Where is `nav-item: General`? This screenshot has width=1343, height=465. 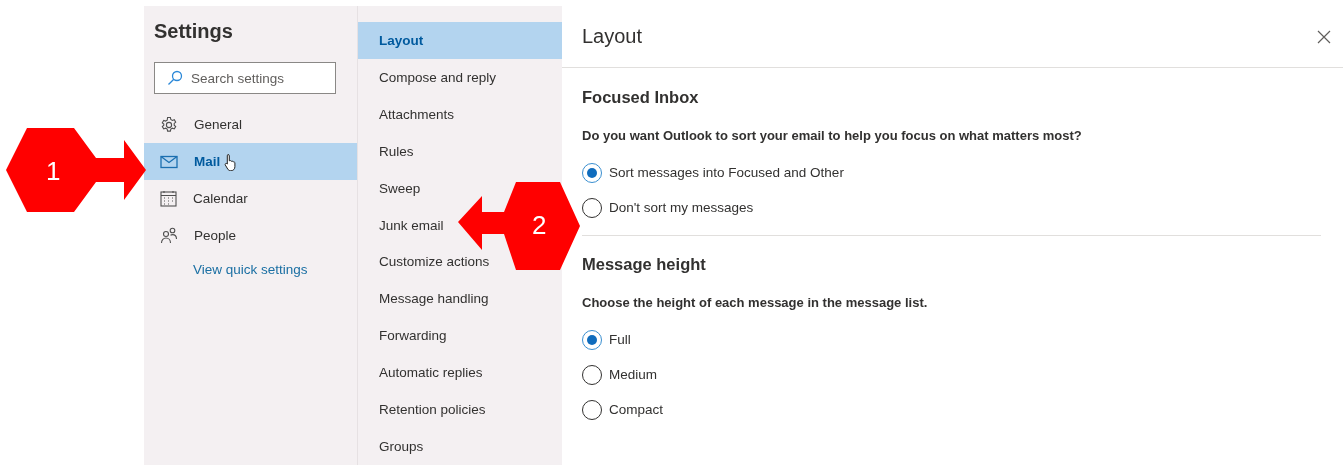
nav-item: General is located at coordinates (250, 124).